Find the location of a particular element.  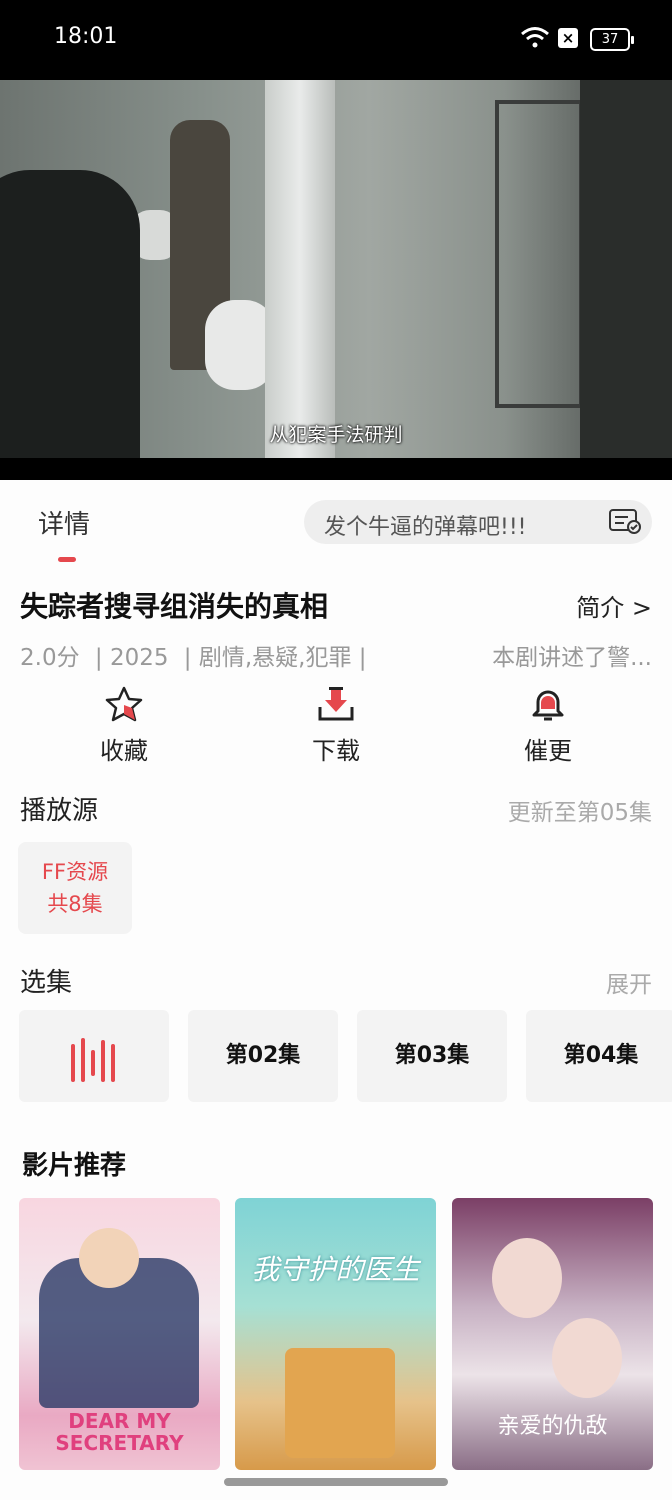

download-label: 下载 is located at coordinates (336, 751).